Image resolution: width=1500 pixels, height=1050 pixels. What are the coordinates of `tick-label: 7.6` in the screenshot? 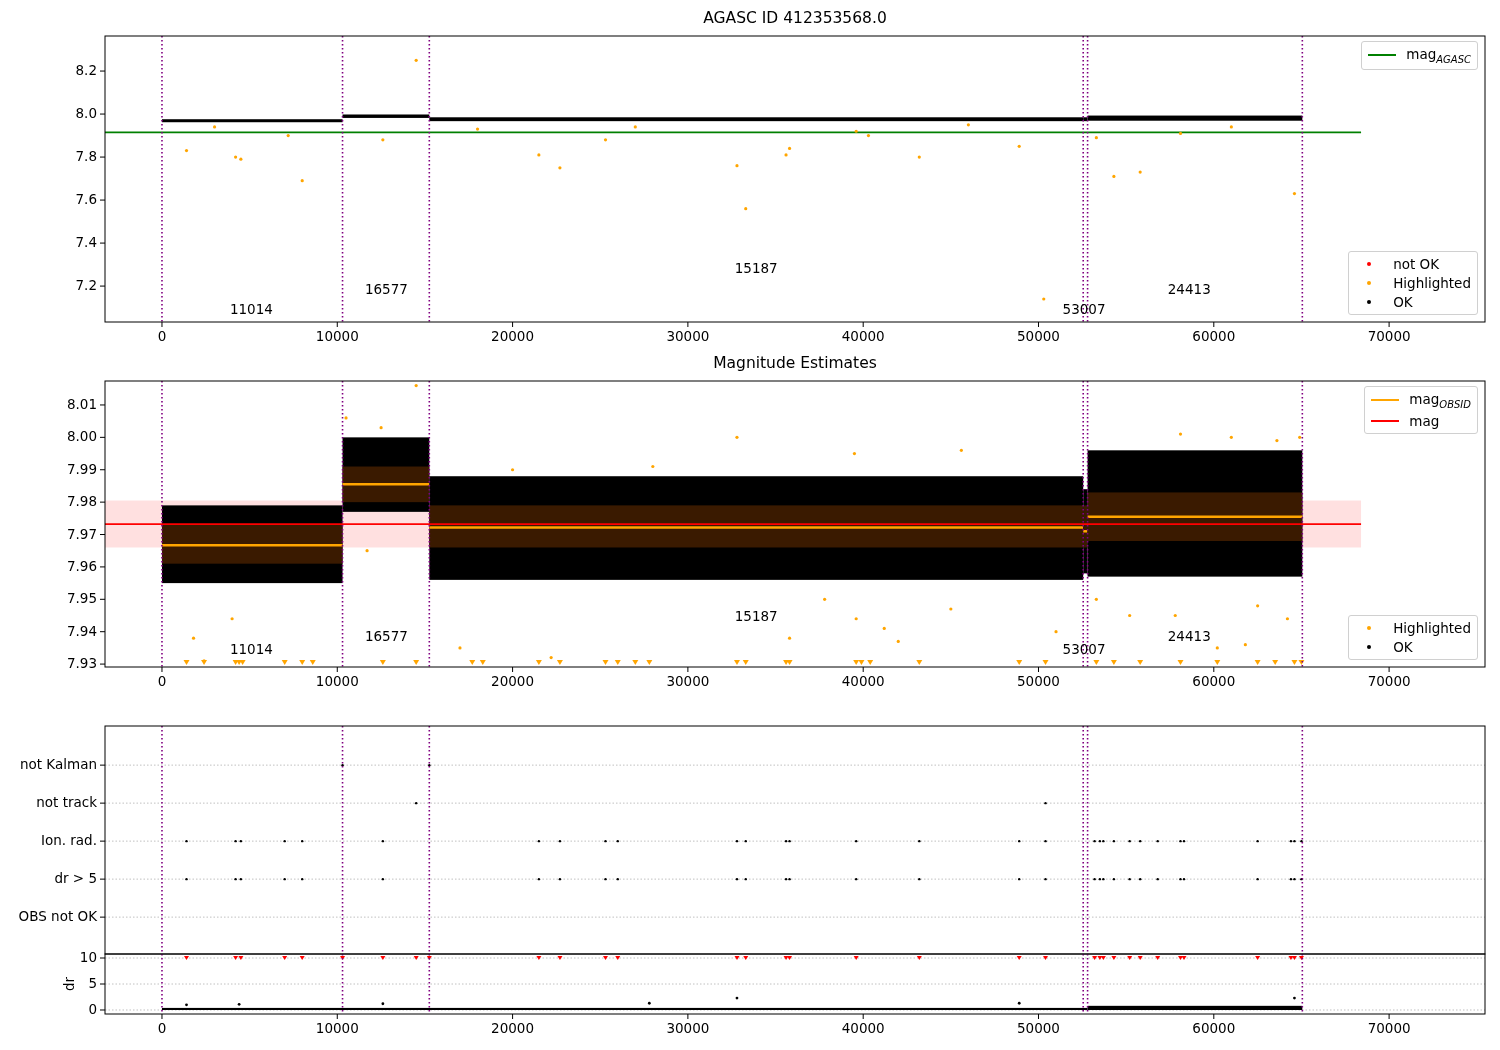 It's located at (86, 199).